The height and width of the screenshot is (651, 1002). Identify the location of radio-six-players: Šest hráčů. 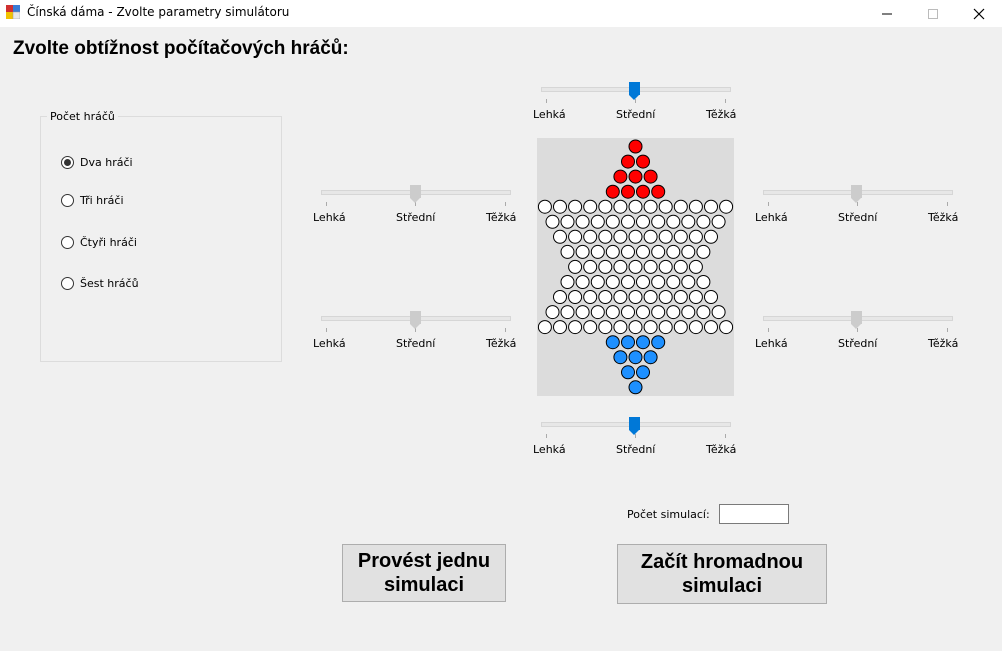
(100, 283).